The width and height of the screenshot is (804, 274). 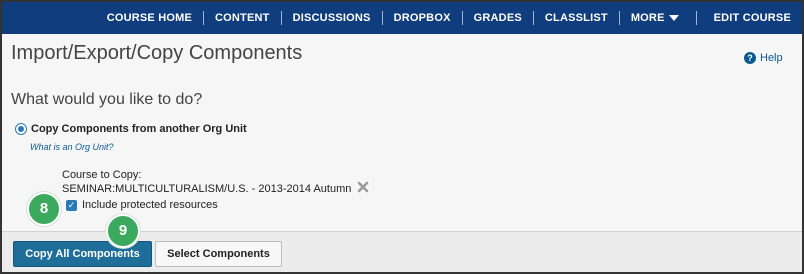 What do you see at coordinates (577, 18) in the screenshot?
I see `nav-classlist: CLASSLIST` at bounding box center [577, 18].